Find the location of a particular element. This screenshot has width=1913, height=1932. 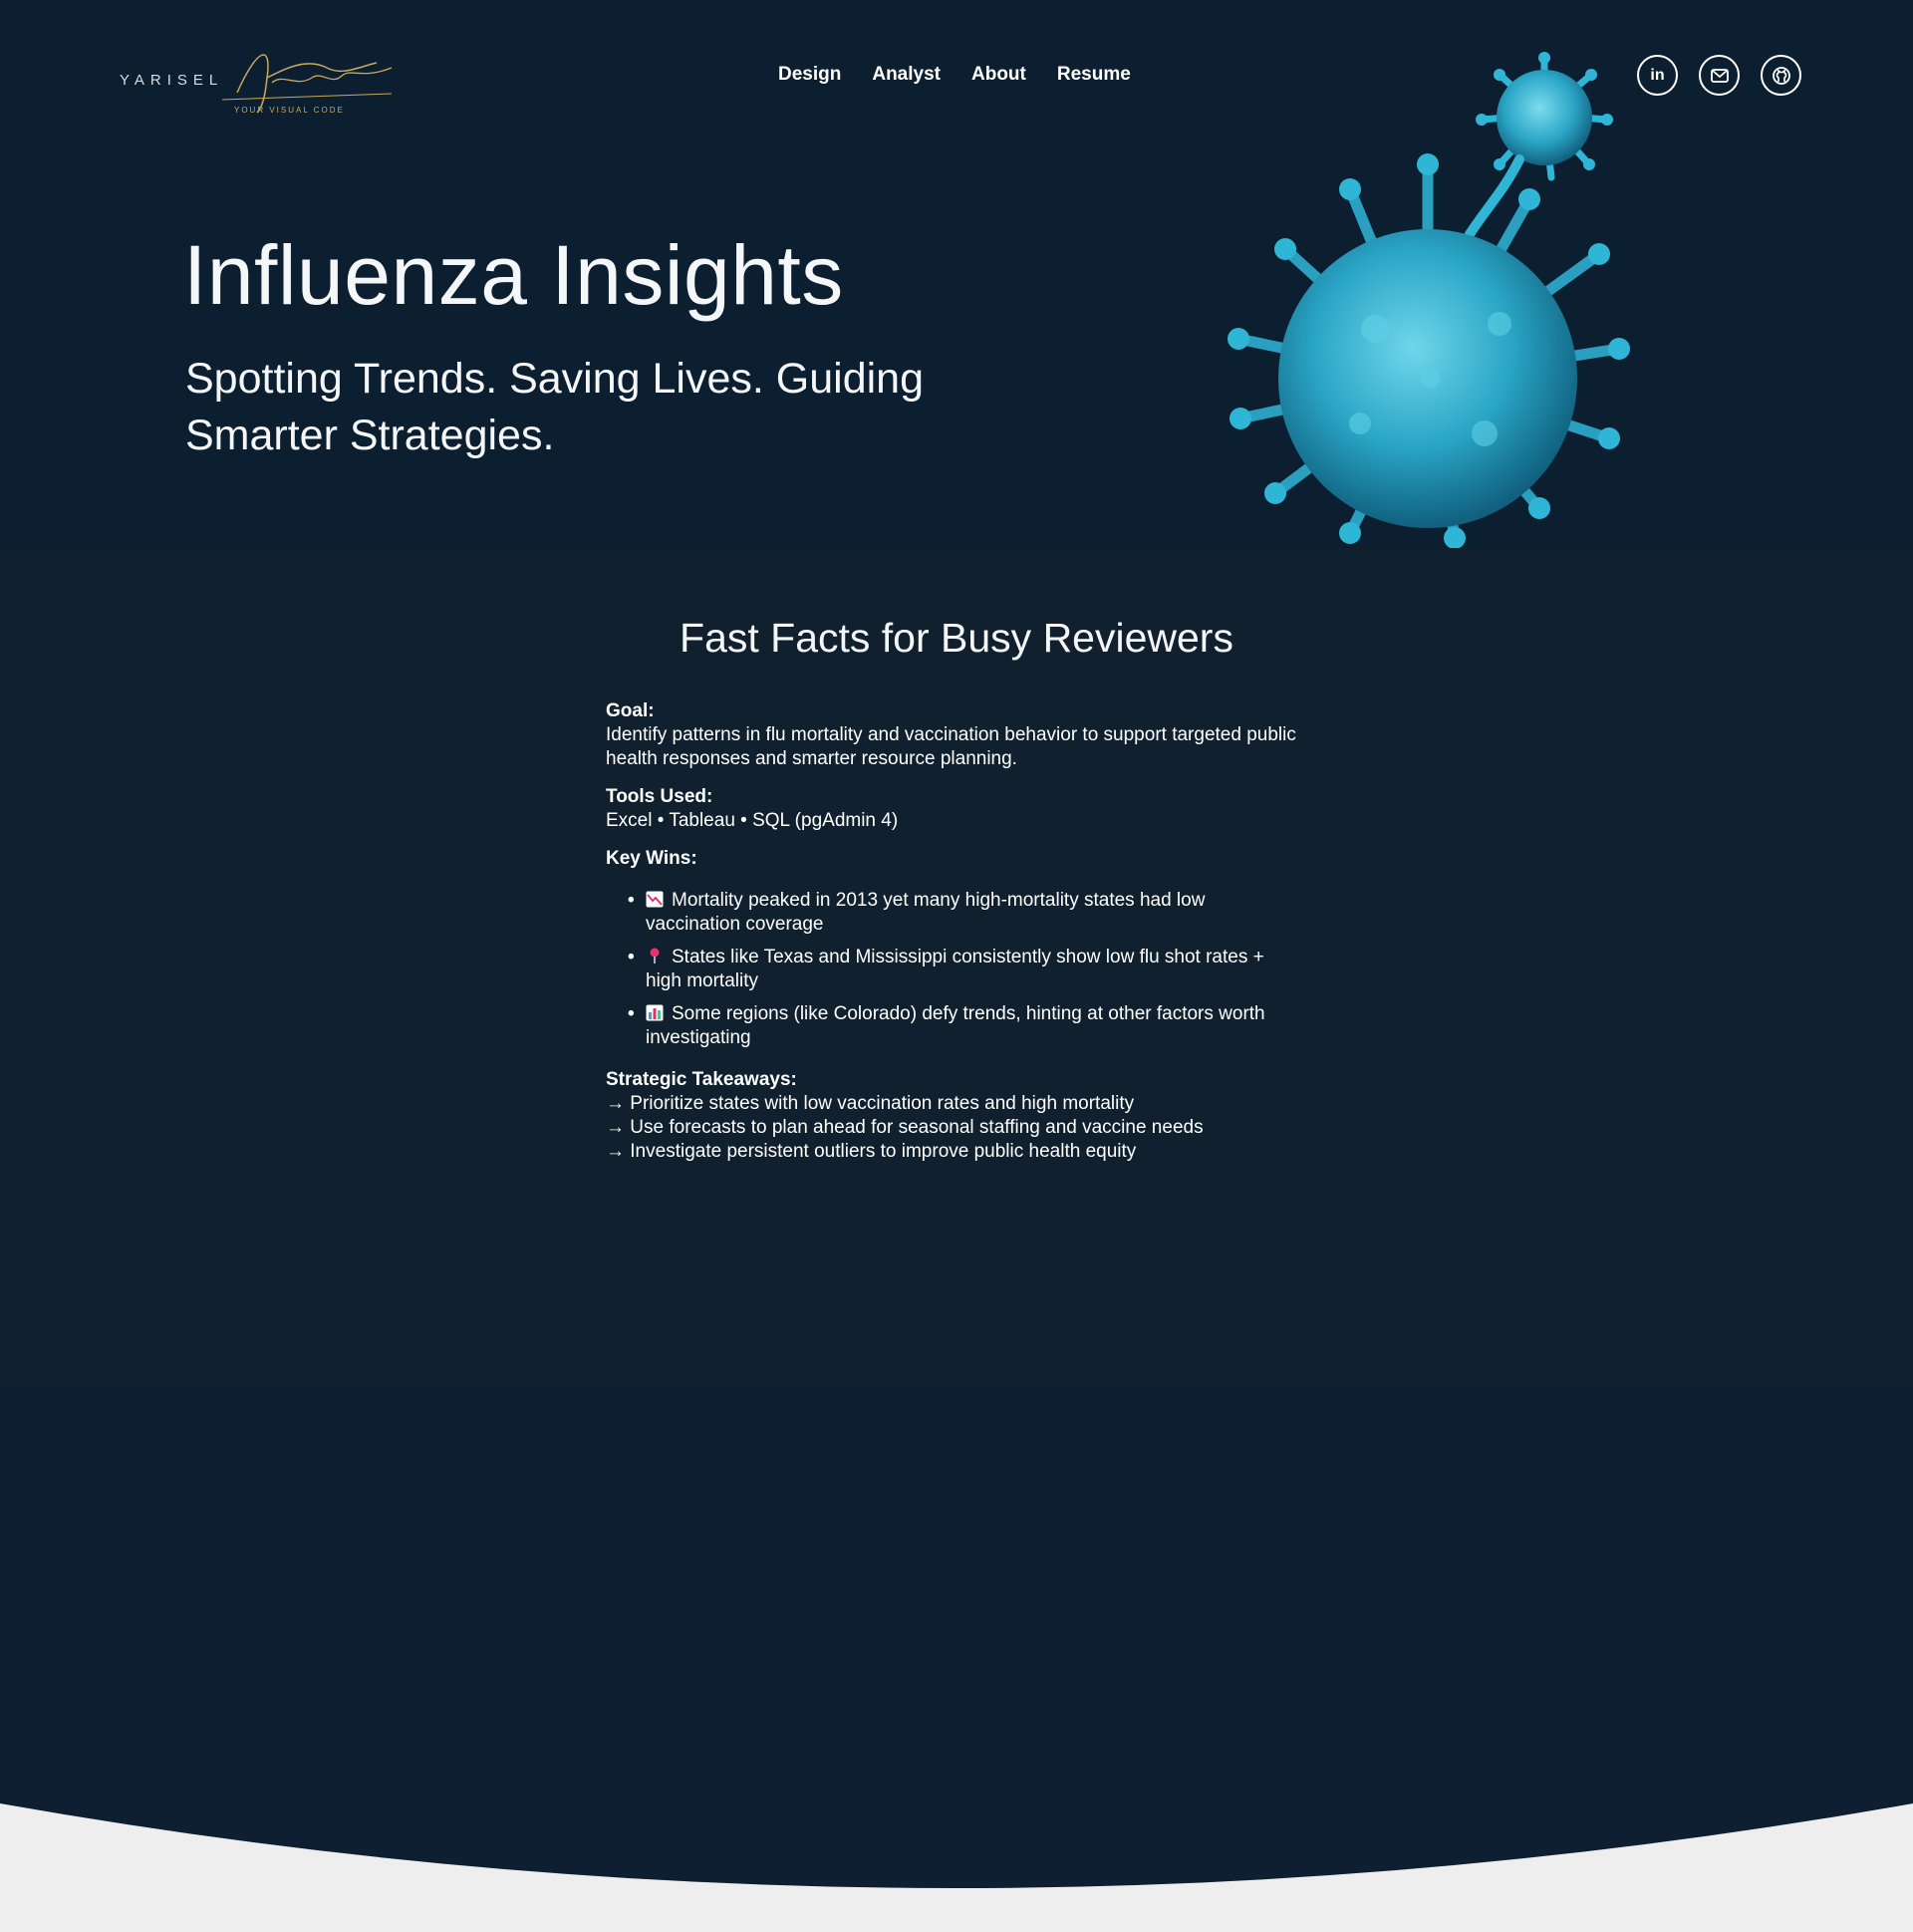

chart-down-icon is located at coordinates (655, 899).